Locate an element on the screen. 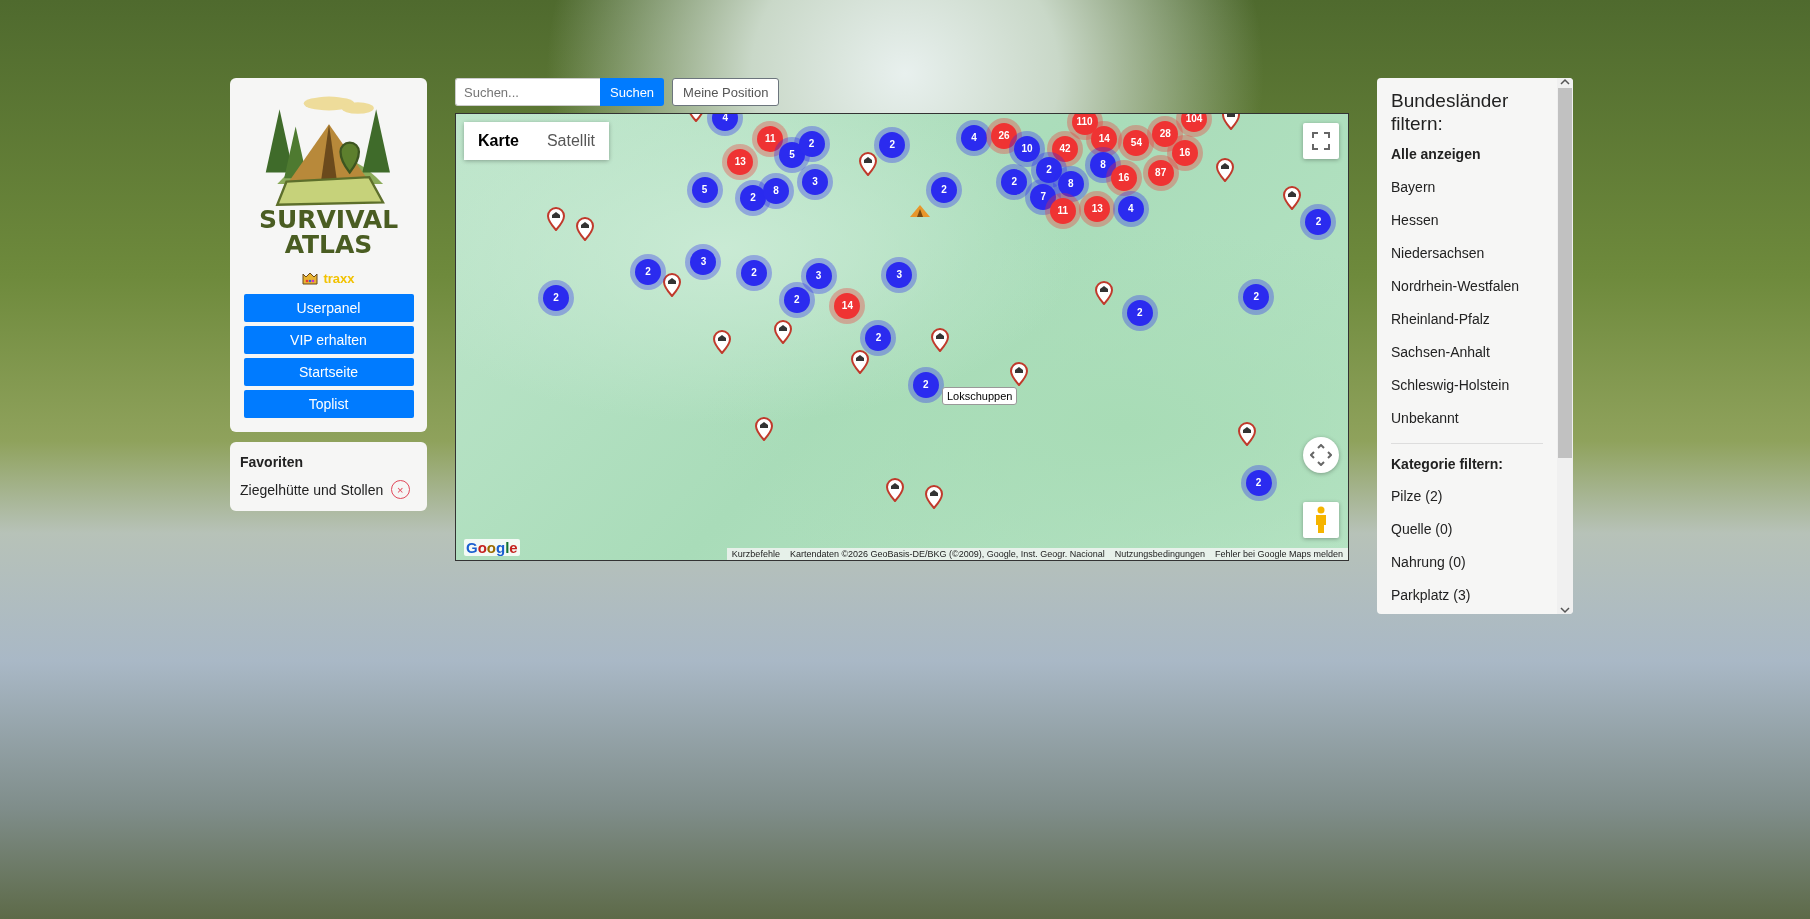 This screenshot has height=919, width=1810. category-filter-item: Quelle (0) is located at coordinates (1474, 528).